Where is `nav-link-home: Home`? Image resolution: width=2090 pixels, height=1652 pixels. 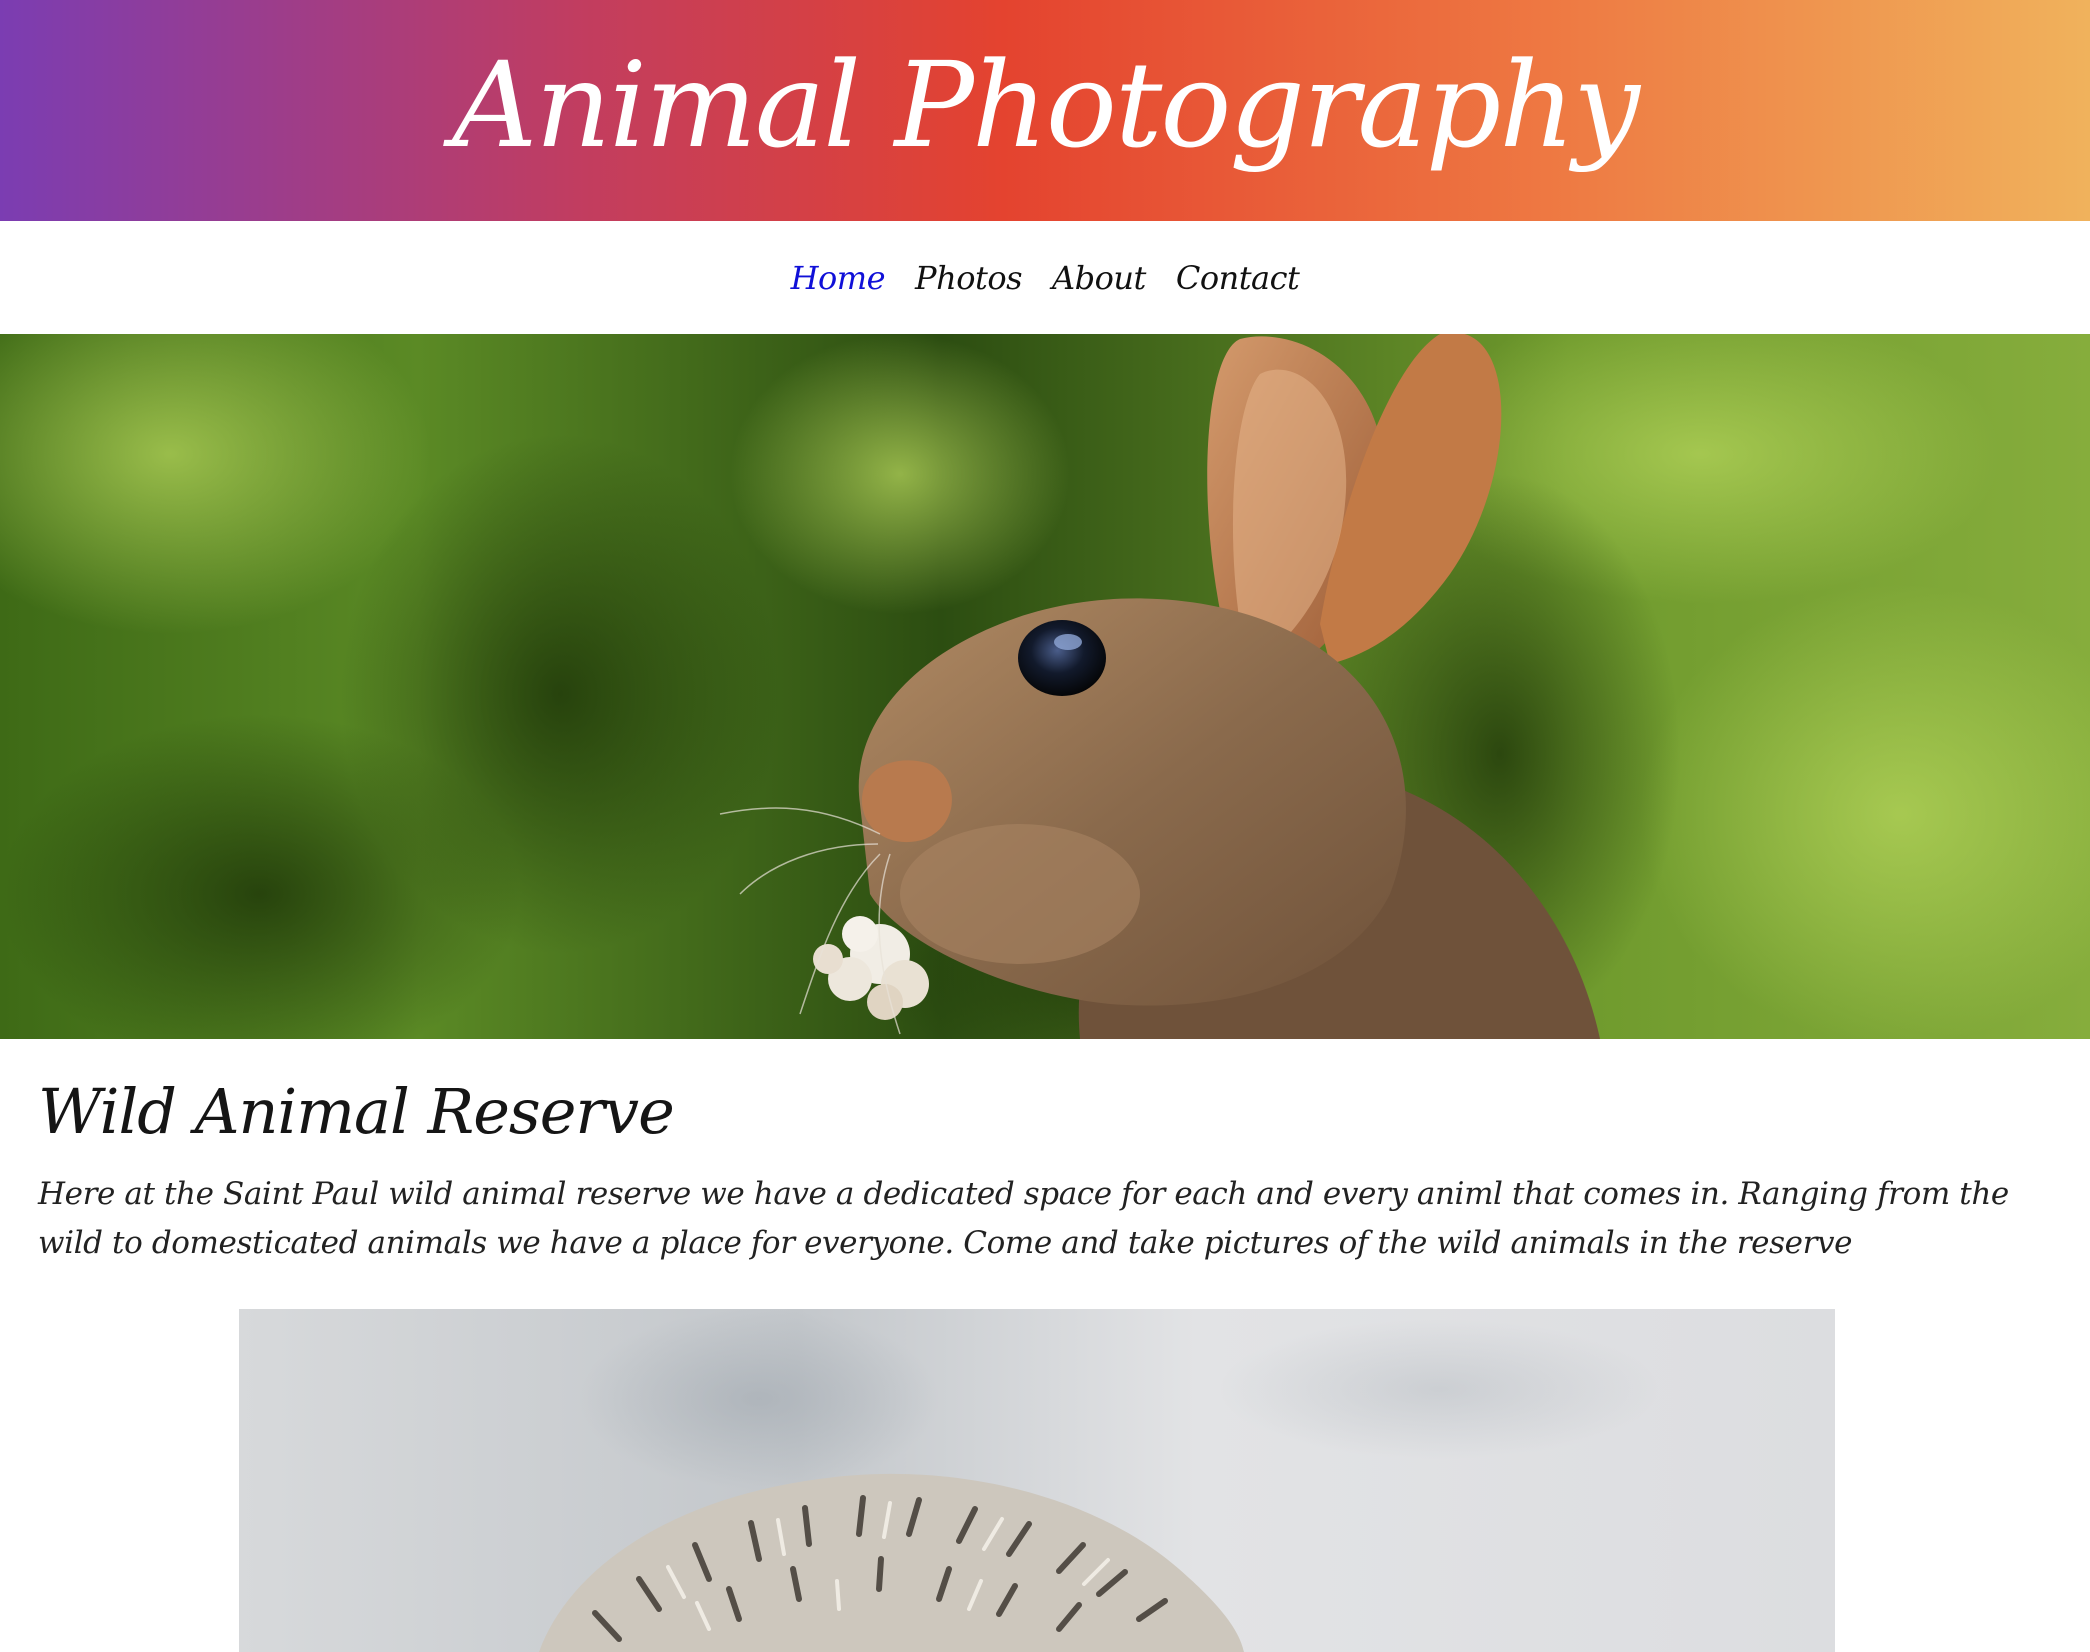 nav-link-home: Home is located at coordinates (838, 278).